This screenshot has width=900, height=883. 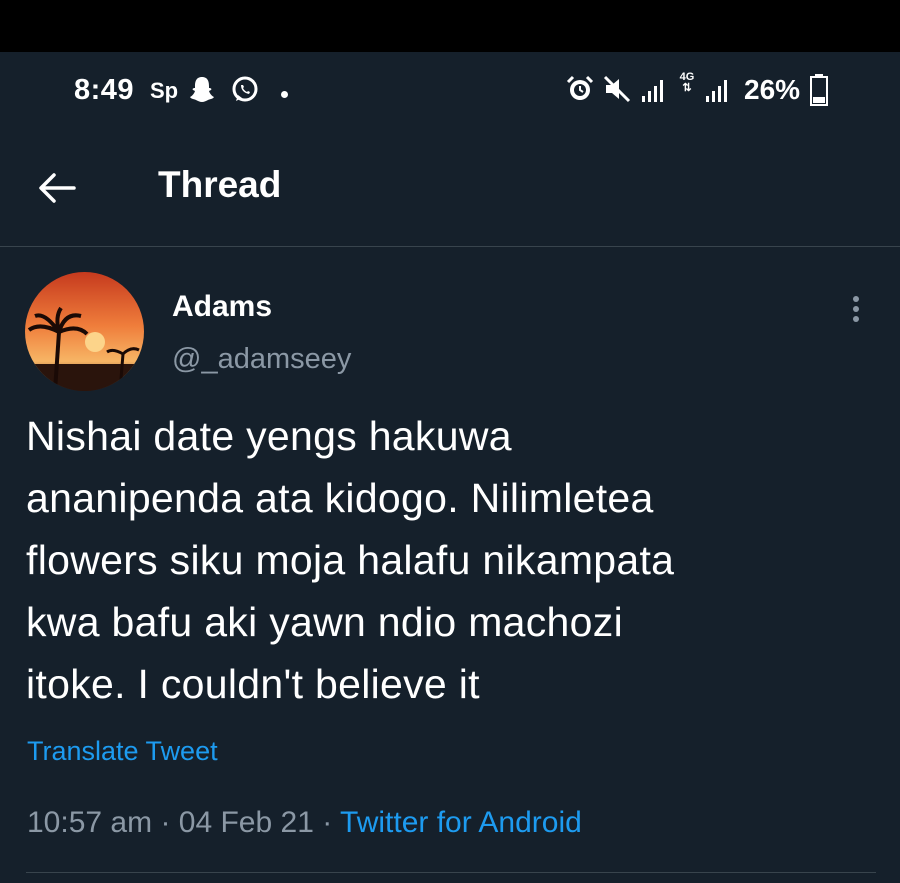 I want to click on snapchat-icon, so click(x=202, y=91).